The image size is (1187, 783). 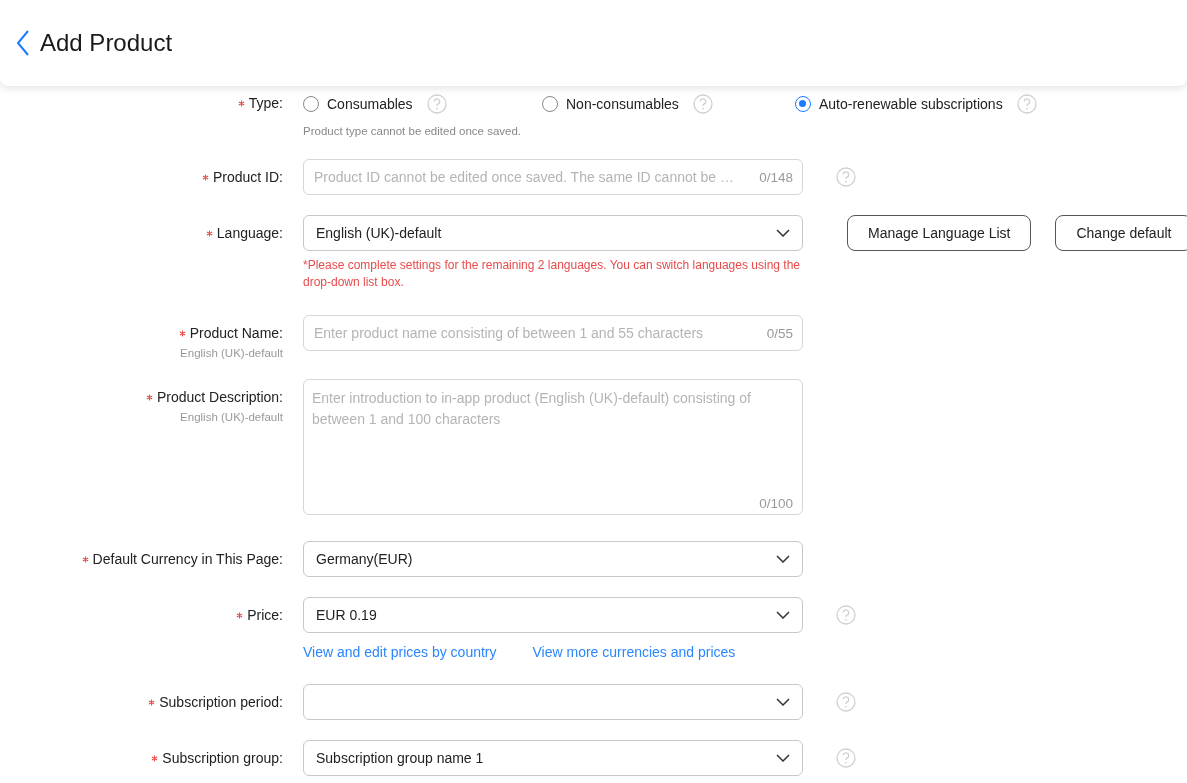 What do you see at coordinates (358, 104) in the screenshot?
I see `radio-option: Consumables` at bounding box center [358, 104].